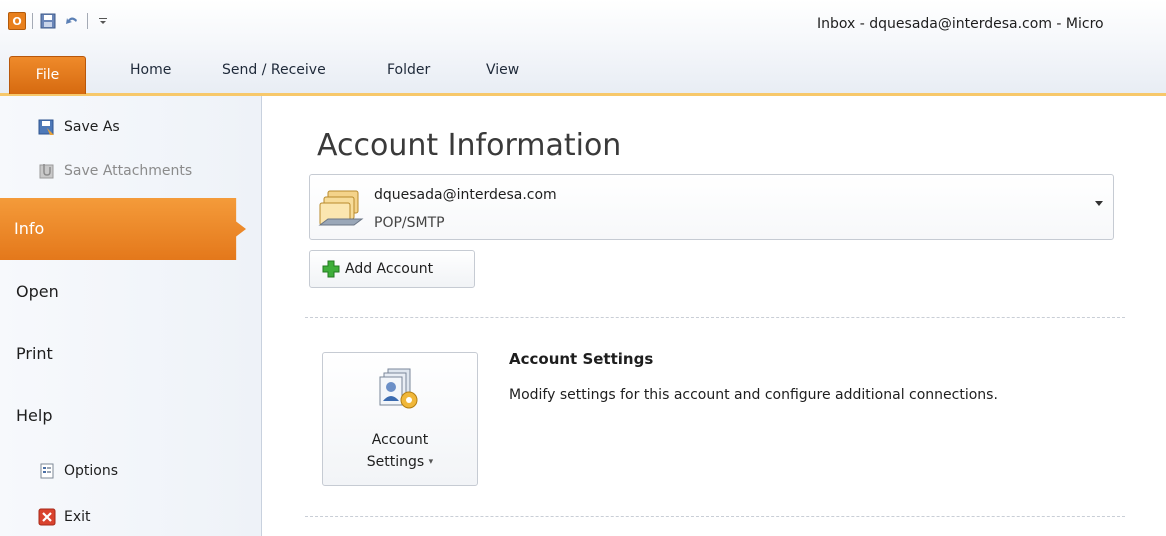 The image size is (1166, 536). I want to click on dropdown-arrow-icon: ▾, so click(431, 462).